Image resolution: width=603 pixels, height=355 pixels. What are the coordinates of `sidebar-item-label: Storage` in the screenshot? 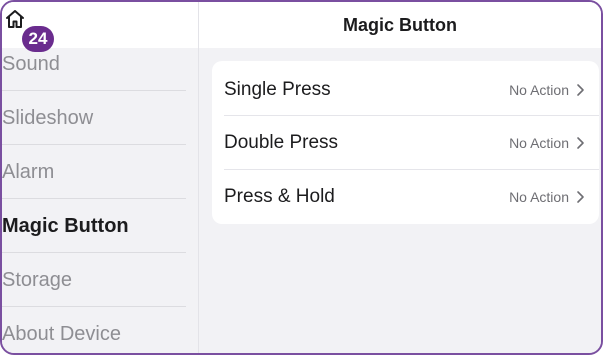 It's located at (37, 279).